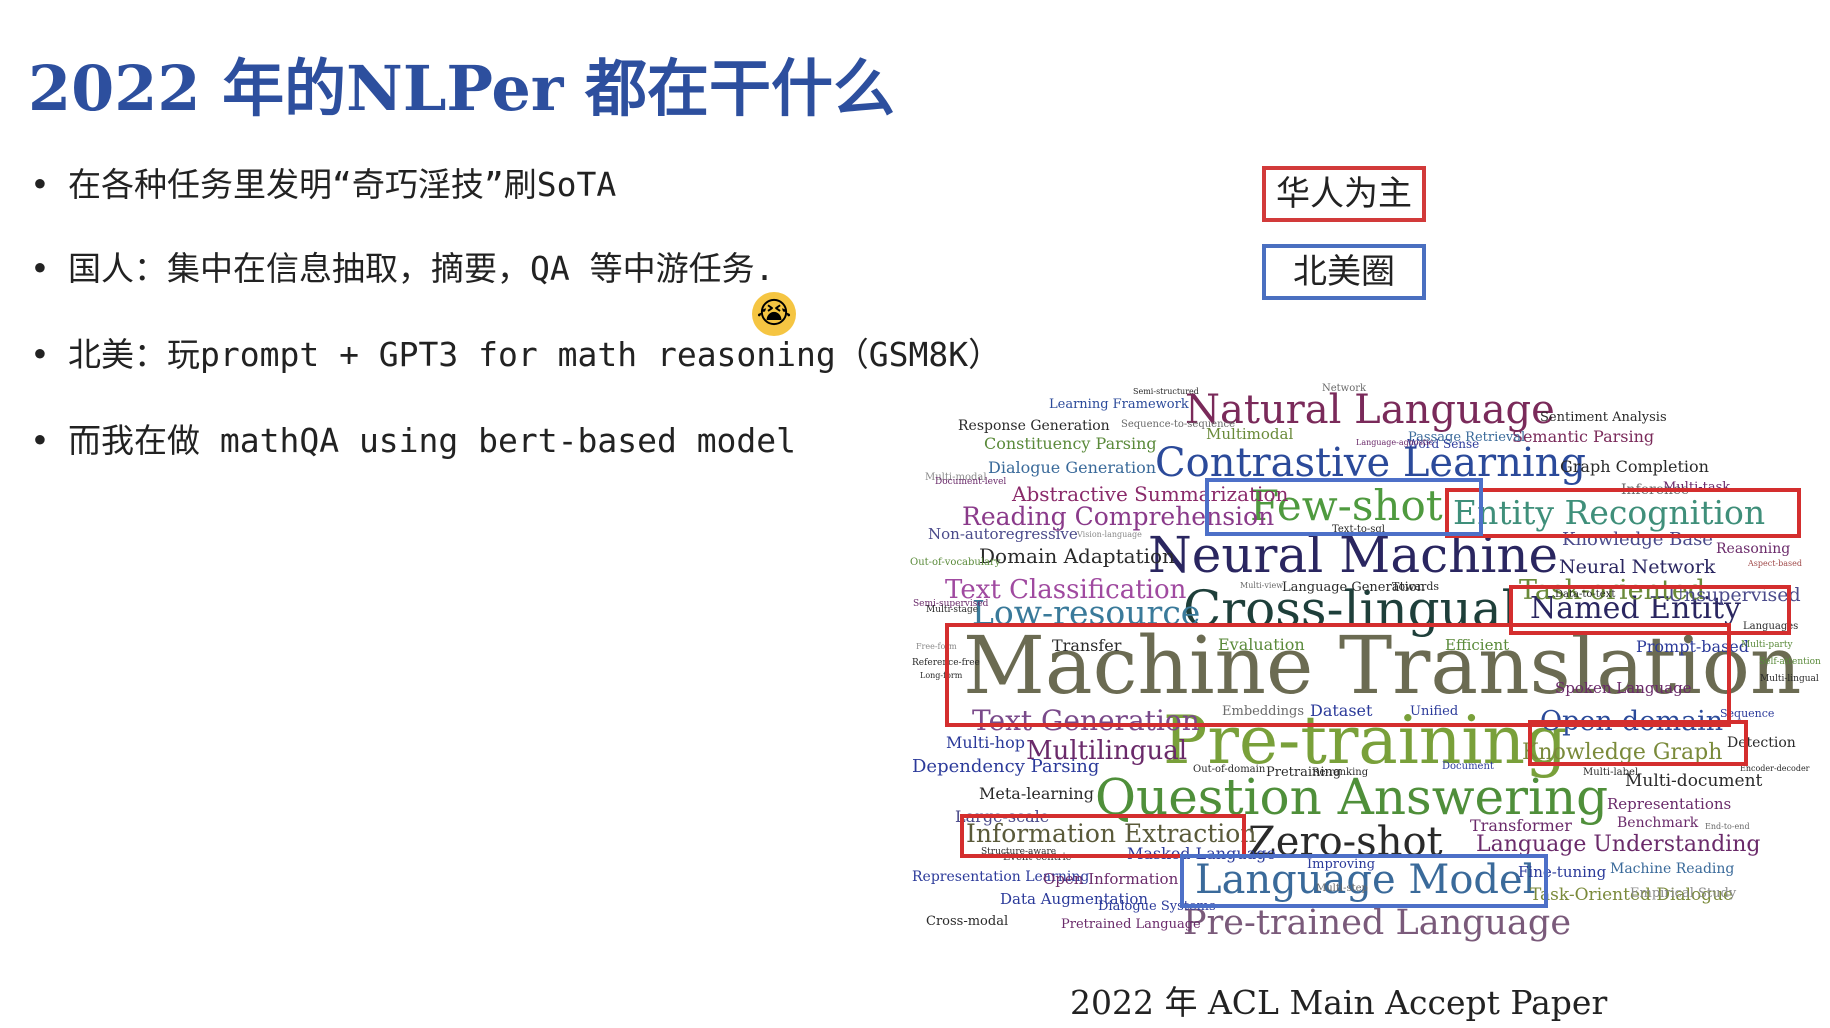  I want to click on highlight-few-shot, so click(1344, 507).